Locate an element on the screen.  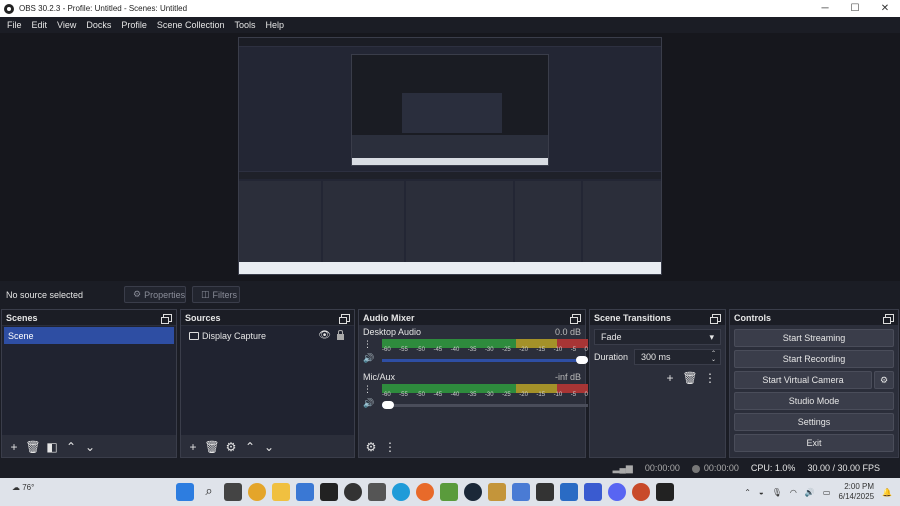
properties-button: ⚙ Properties is located at coordinates (155, 294).